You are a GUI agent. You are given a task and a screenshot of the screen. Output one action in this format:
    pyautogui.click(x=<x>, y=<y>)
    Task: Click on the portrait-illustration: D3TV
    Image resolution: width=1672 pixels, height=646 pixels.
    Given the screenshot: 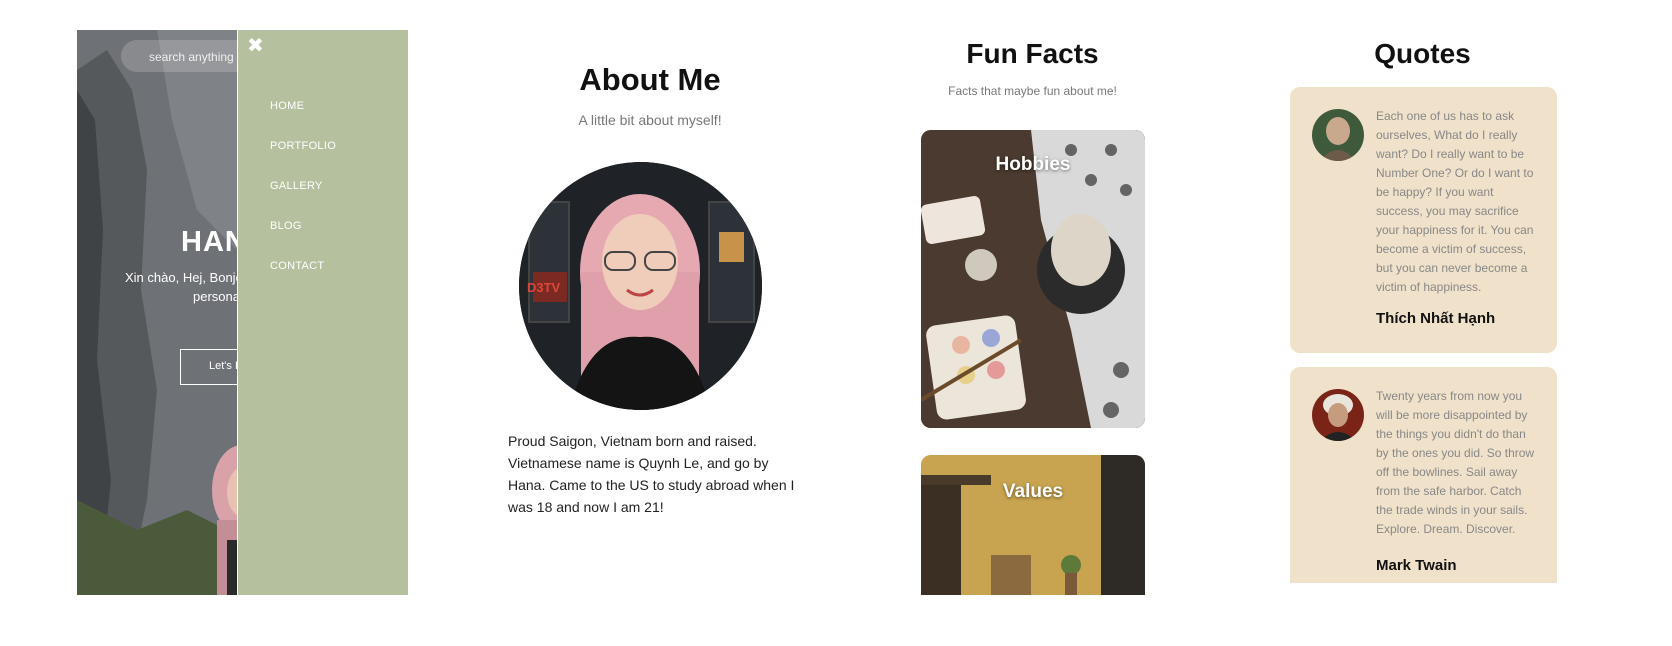 What is the action you would take?
    pyautogui.click(x=640, y=286)
    